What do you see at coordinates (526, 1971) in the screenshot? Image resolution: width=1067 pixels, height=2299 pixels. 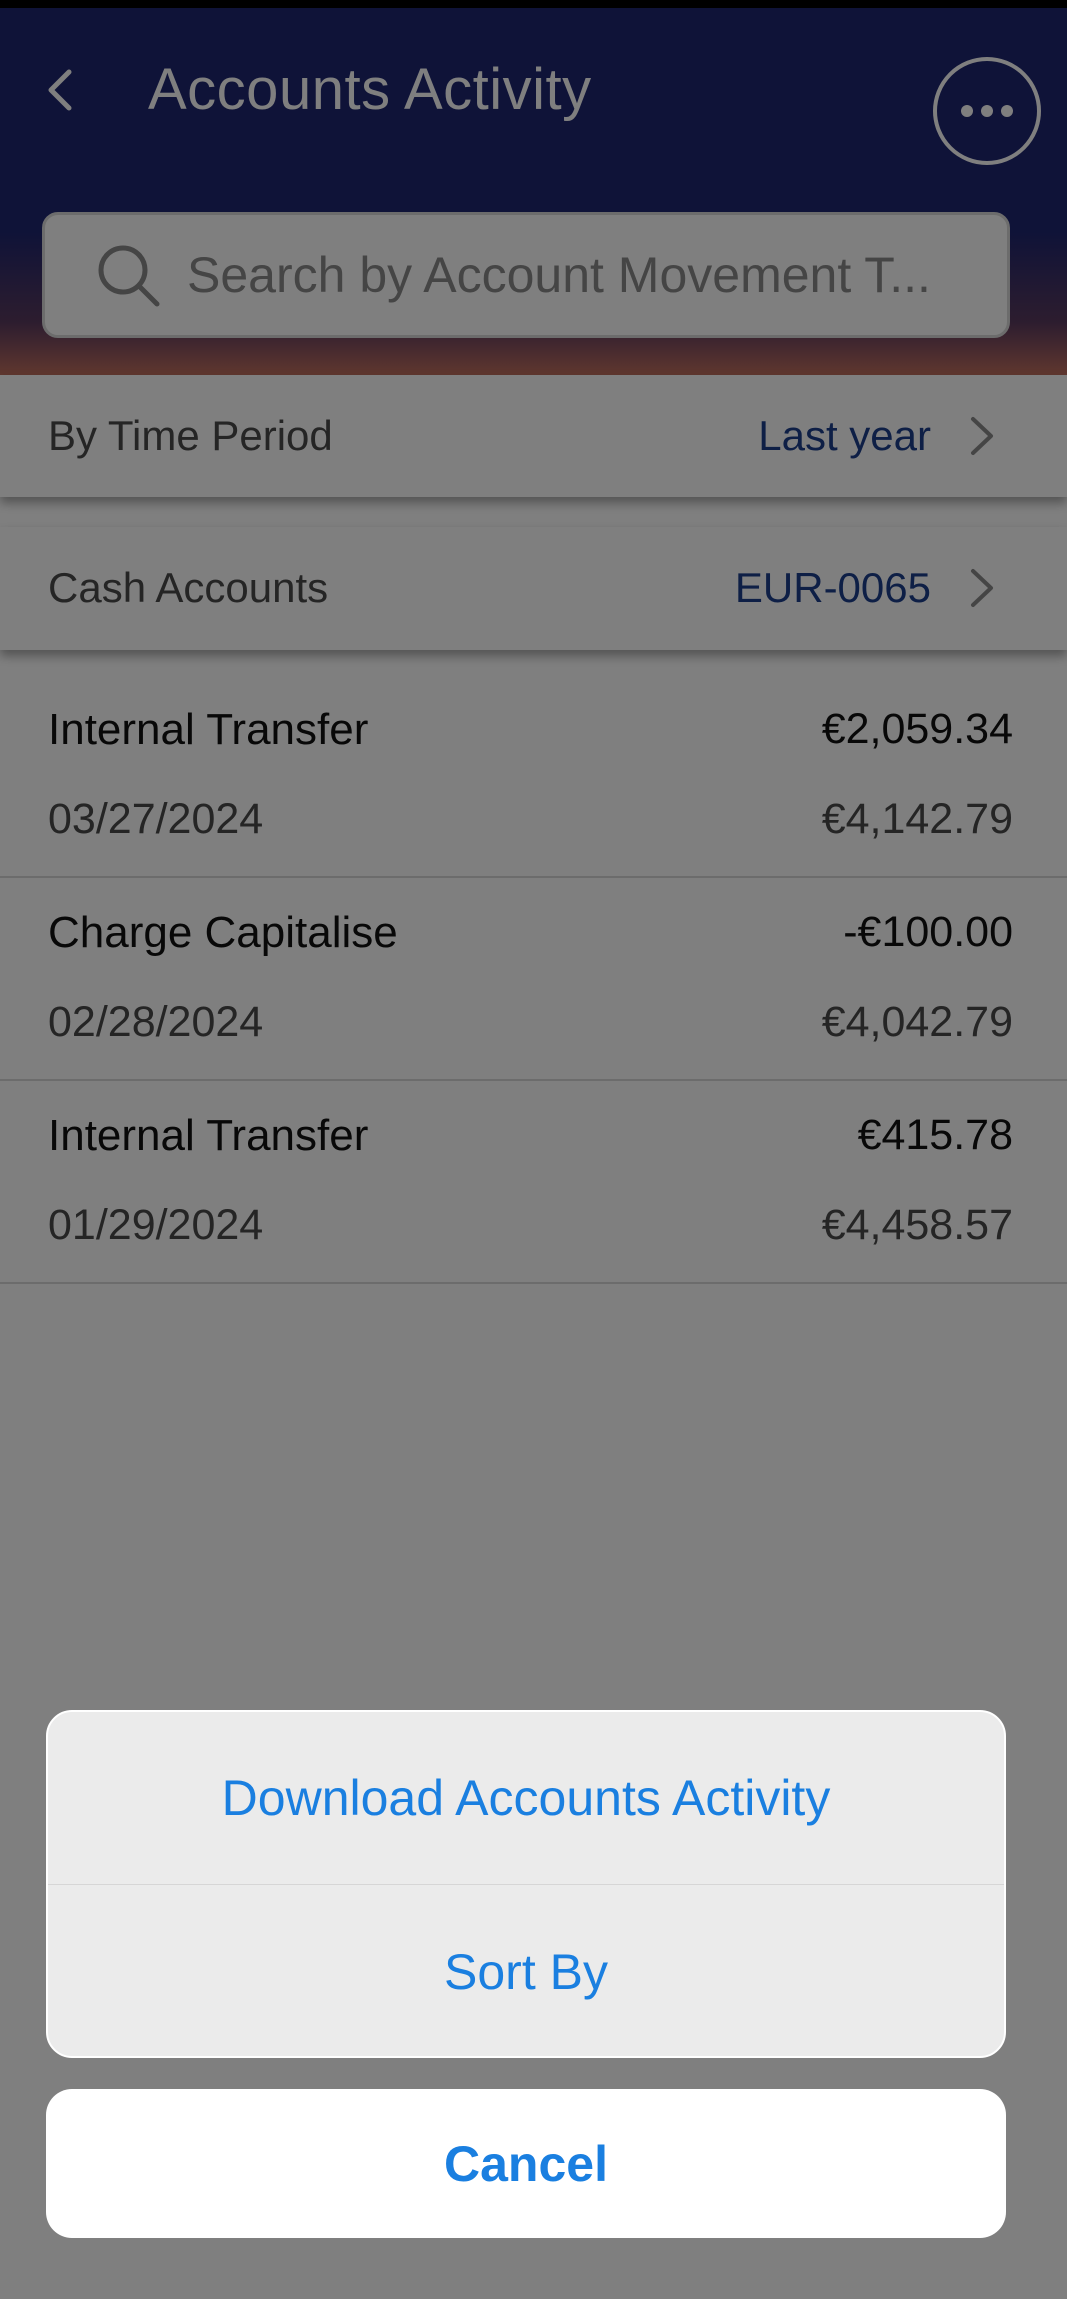 I see `sort-by-button: Sort By` at bounding box center [526, 1971].